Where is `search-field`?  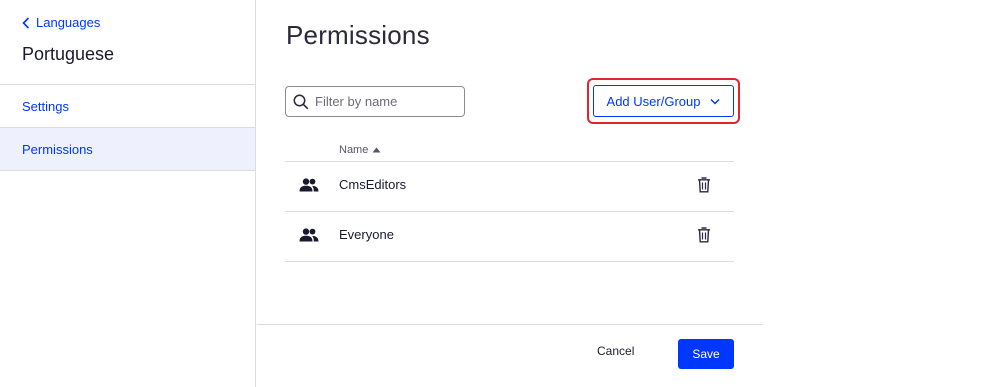
search-field is located at coordinates (375, 101).